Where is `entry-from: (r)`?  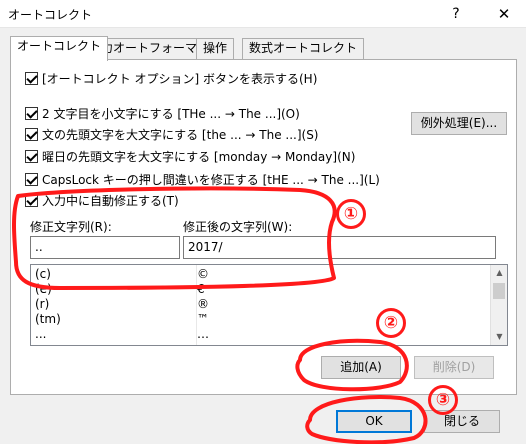 entry-from: (r) is located at coordinates (42, 304).